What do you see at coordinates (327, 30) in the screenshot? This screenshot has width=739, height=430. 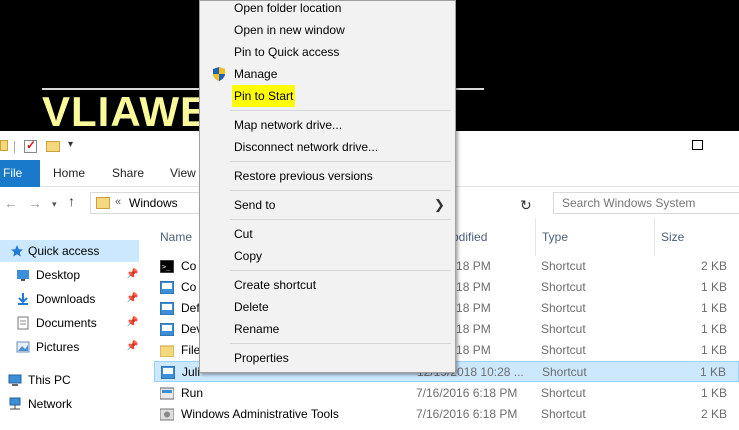 I see `menu-item-open-new-window: Open in new window` at bounding box center [327, 30].